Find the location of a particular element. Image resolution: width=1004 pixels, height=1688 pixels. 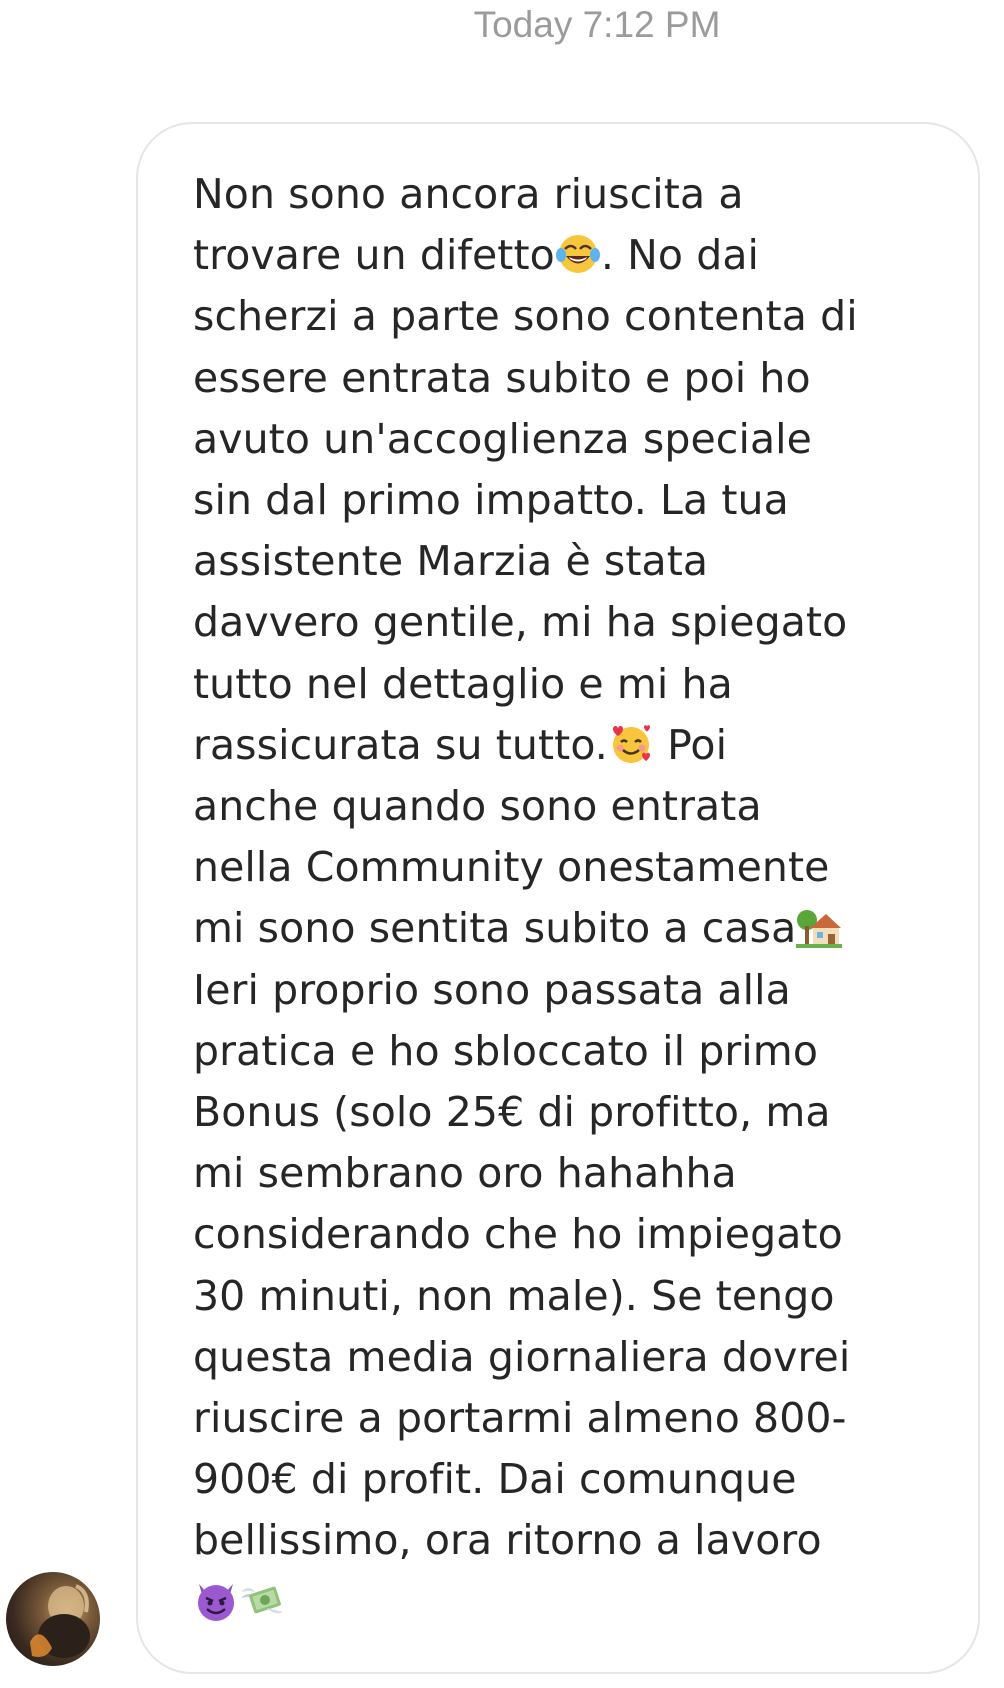

message-timestamp: Today 7:12 PM is located at coordinates (597, 24).